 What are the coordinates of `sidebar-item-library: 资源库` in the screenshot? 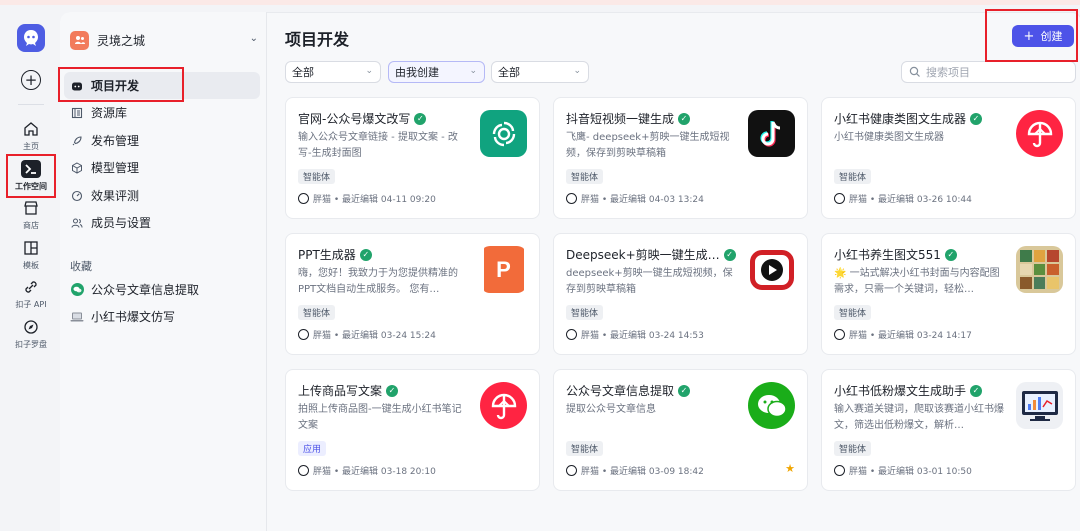 It's located at (162, 112).